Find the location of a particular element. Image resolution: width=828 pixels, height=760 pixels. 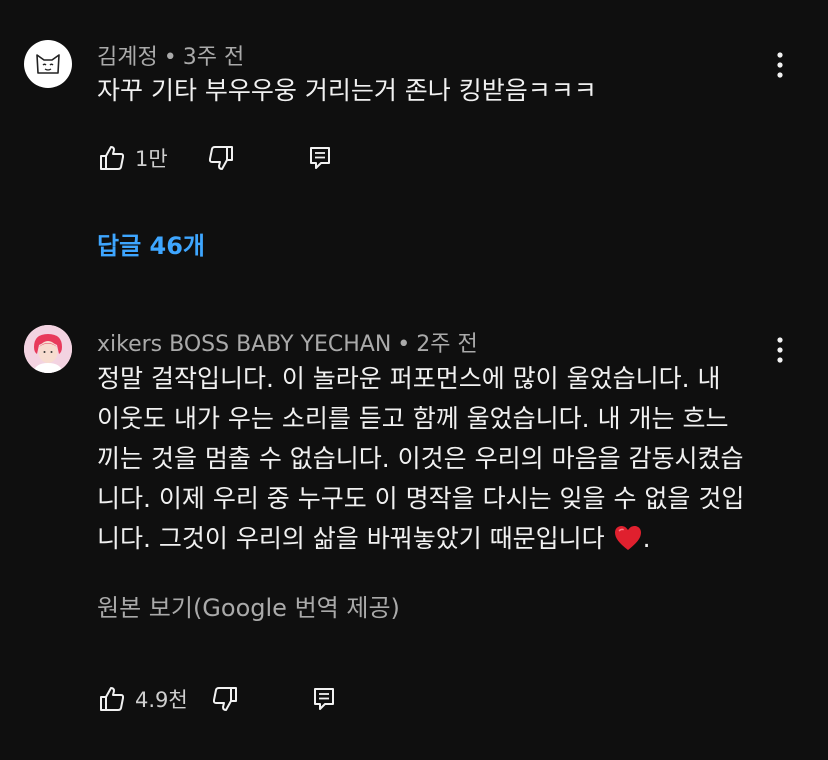

heart-emoji-icon is located at coordinates (627, 538).